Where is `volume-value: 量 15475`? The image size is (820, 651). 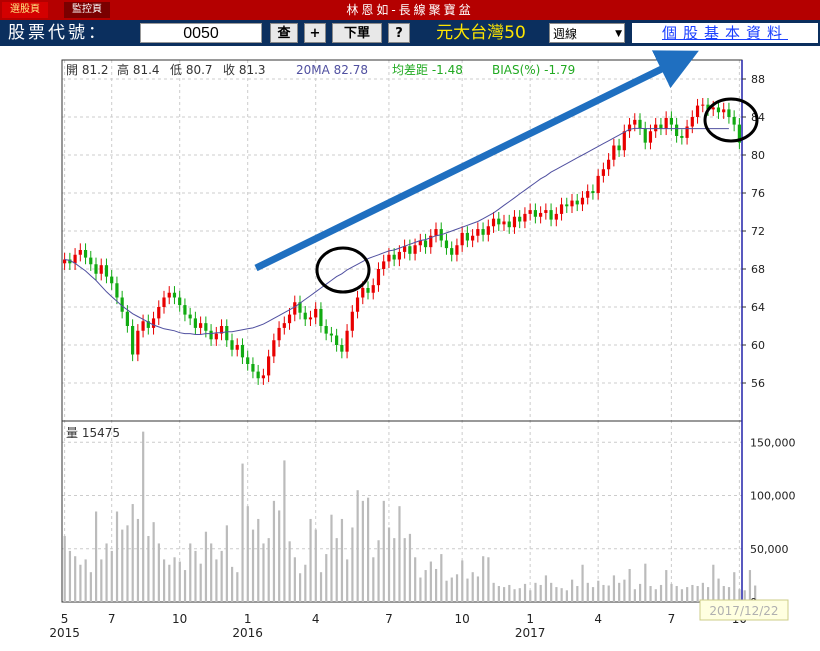
volume-value: 量 15475 is located at coordinates (93, 433).